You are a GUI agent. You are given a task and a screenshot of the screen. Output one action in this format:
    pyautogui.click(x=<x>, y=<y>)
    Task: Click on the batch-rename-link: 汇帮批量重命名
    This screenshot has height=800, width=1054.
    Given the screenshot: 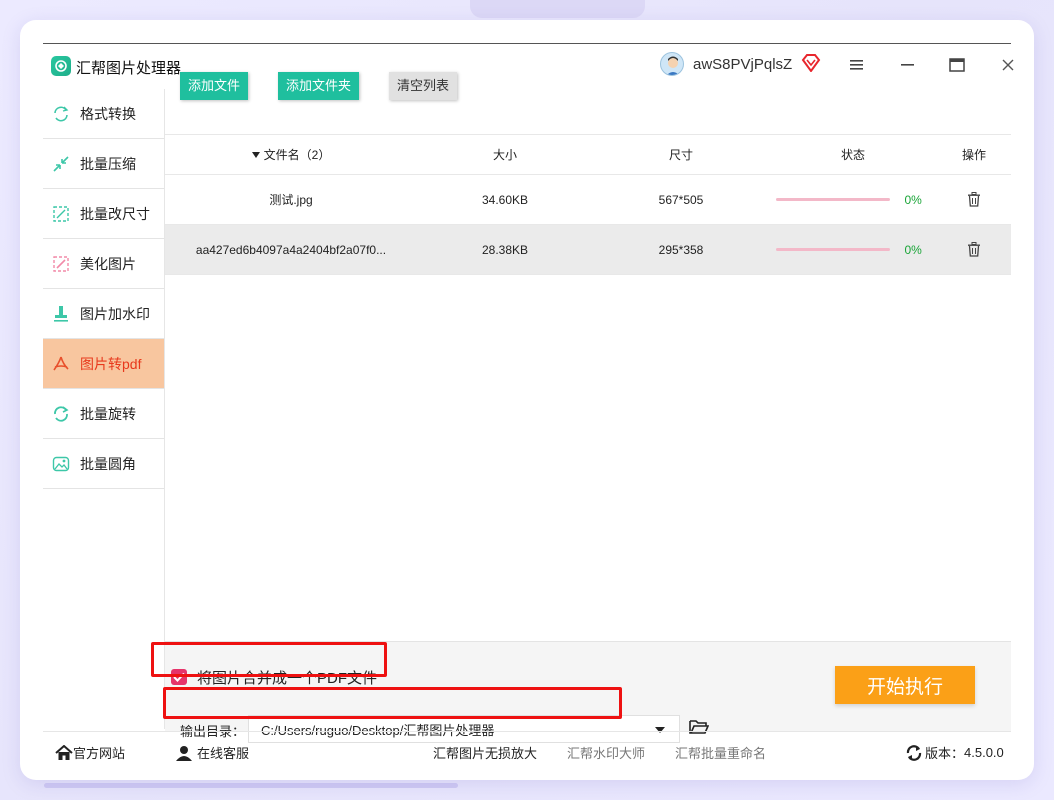 What is the action you would take?
    pyautogui.click(x=720, y=752)
    